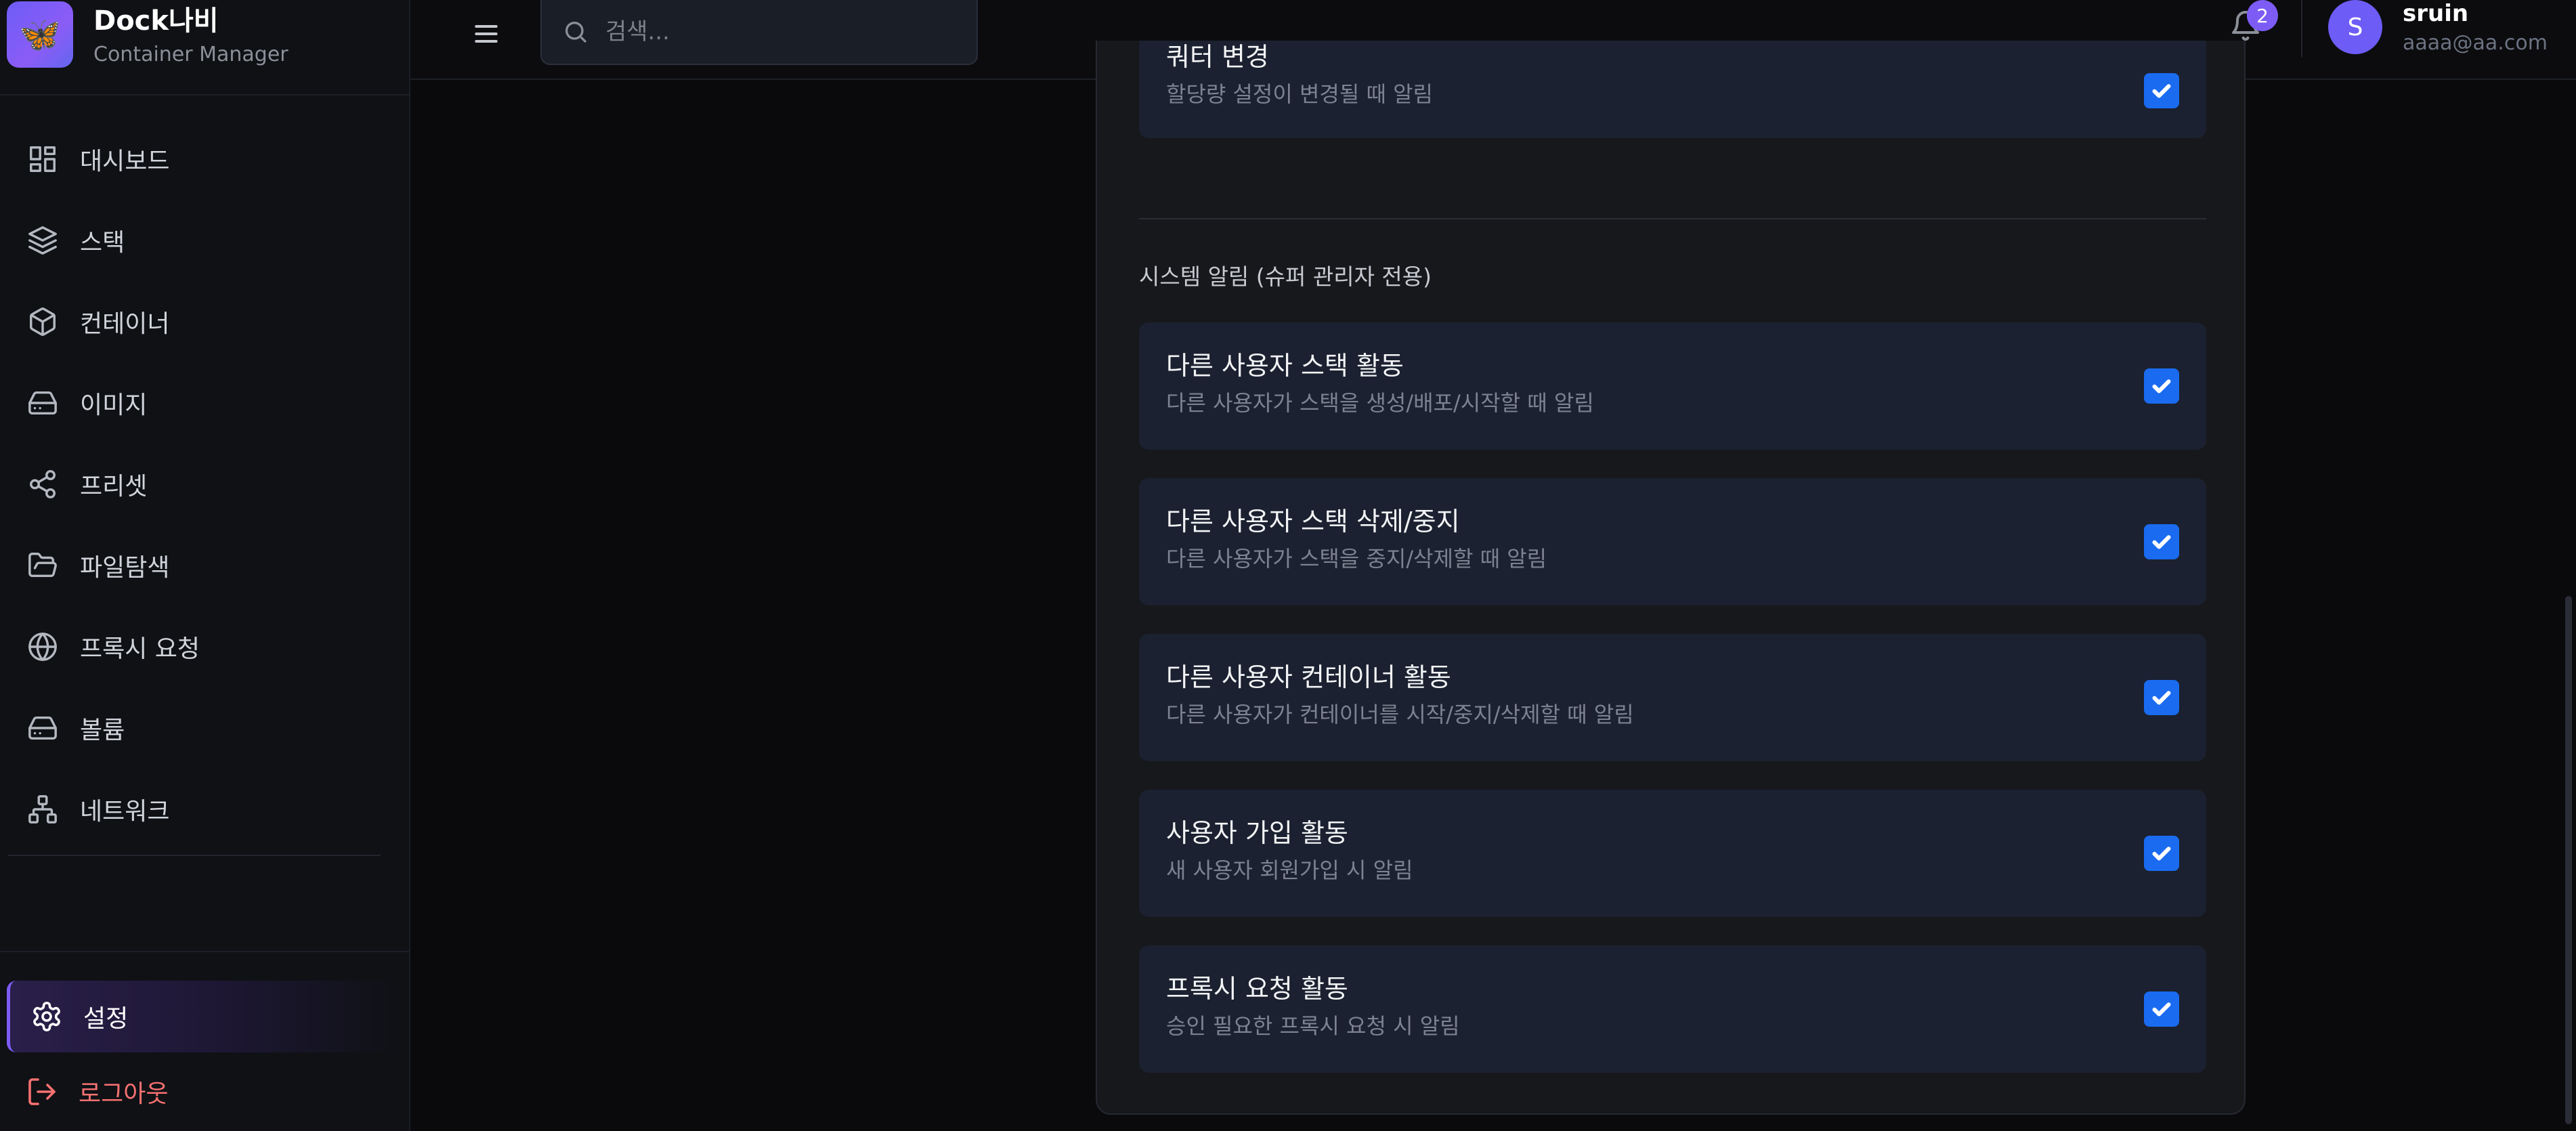  What do you see at coordinates (1285, 277) in the screenshot?
I see `section-heading: 시스템 알림 (슈퍼 관리자 전용)` at bounding box center [1285, 277].